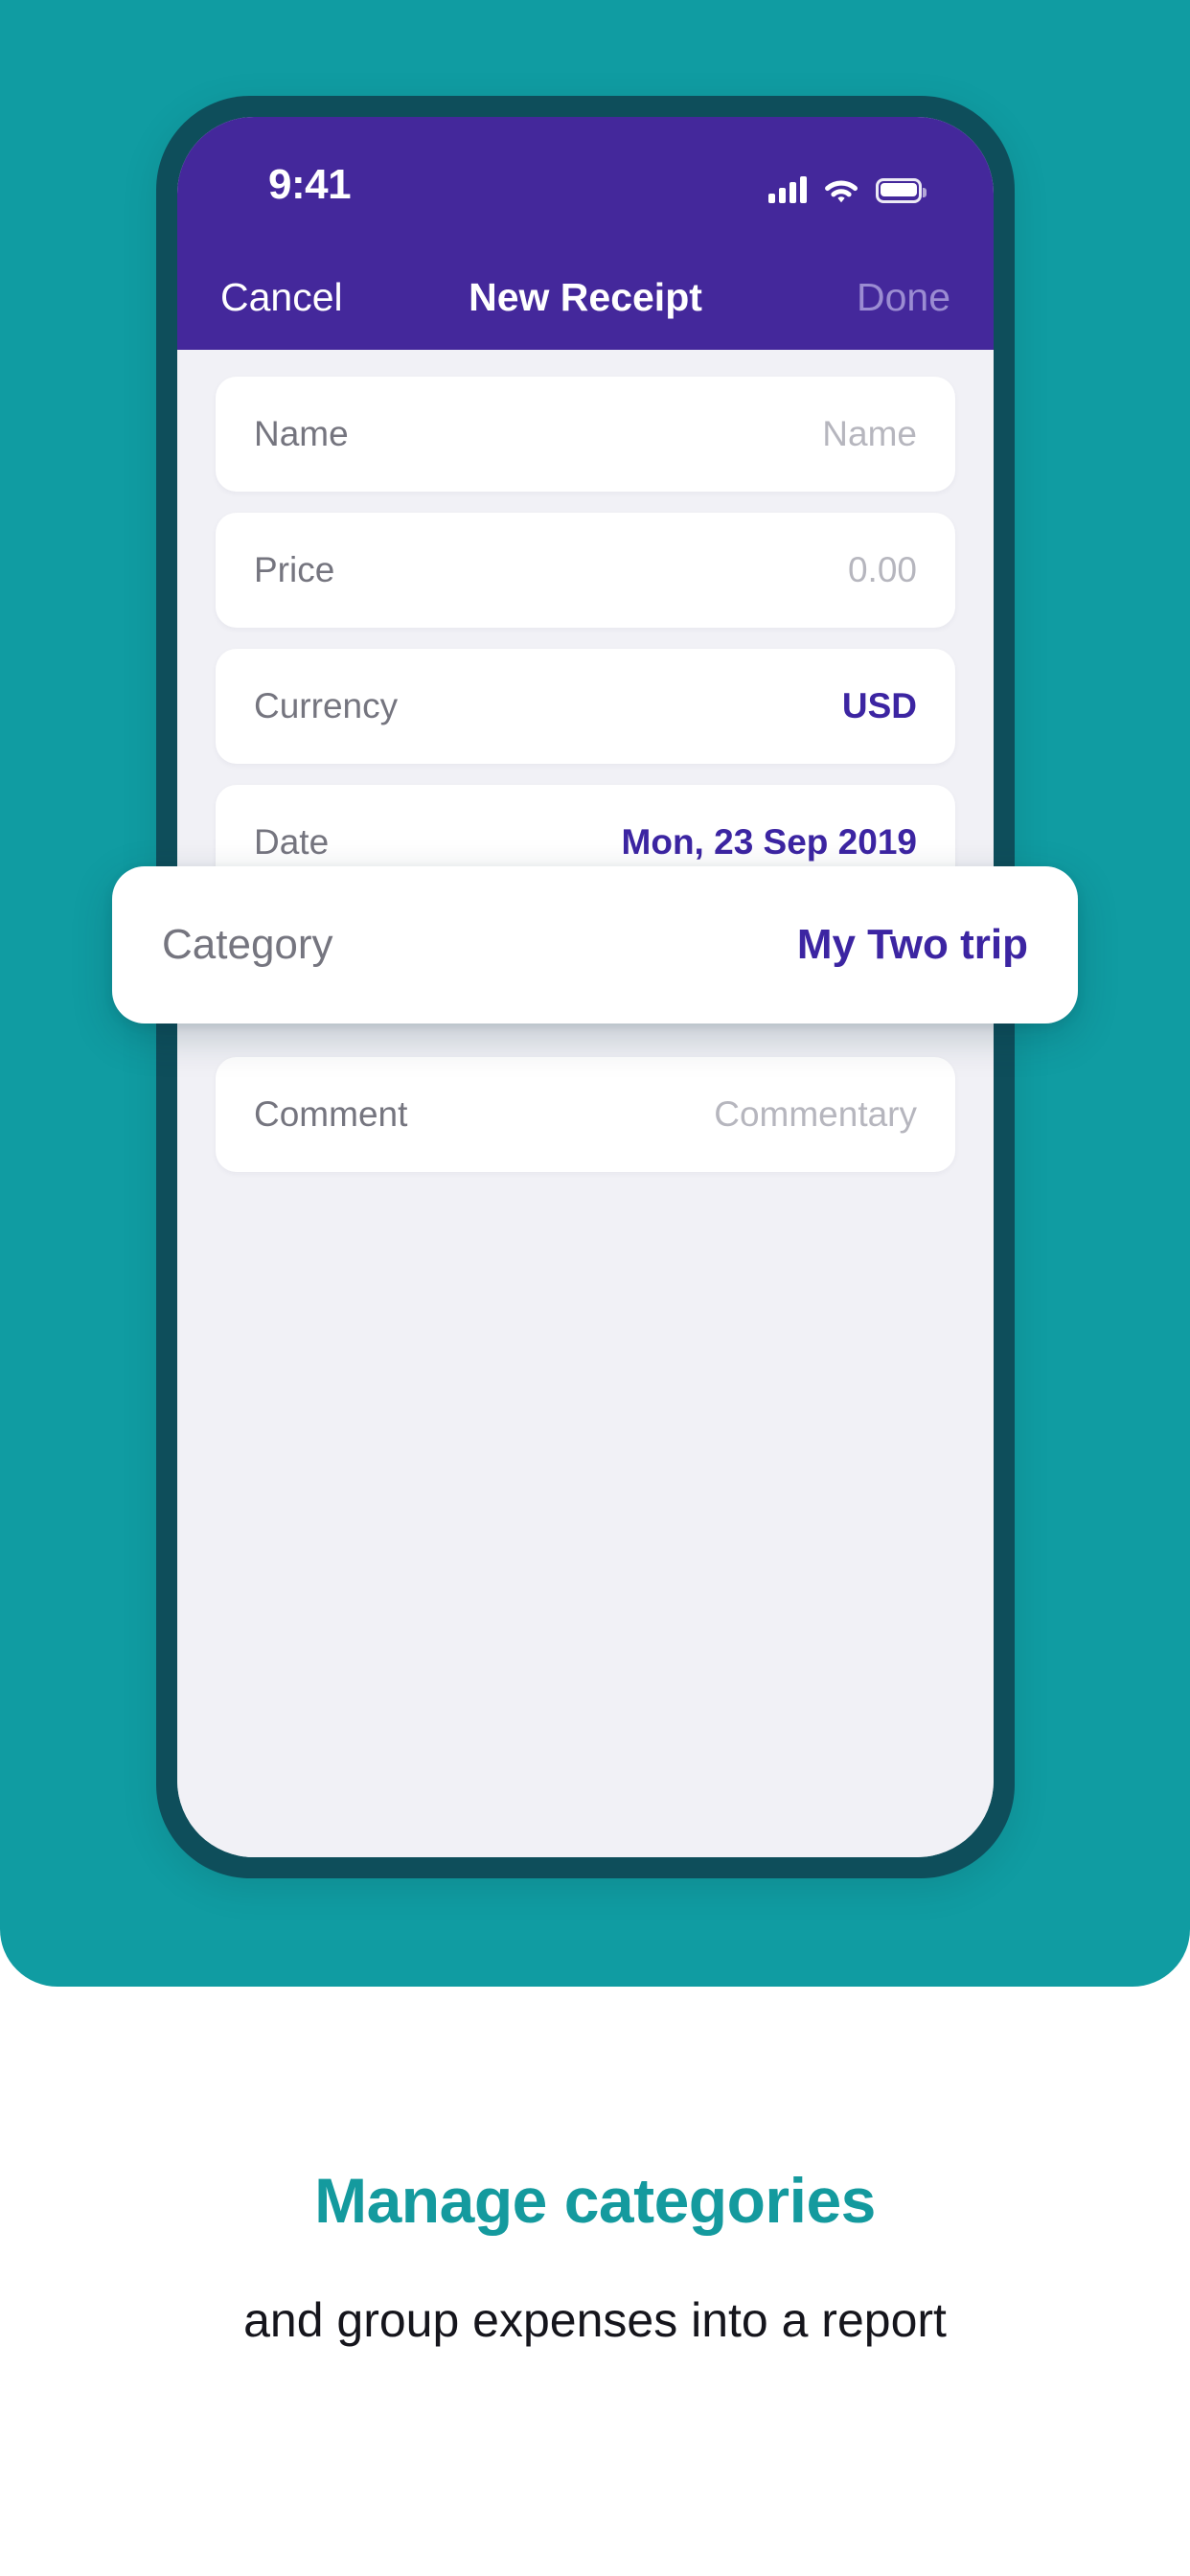  Describe the element at coordinates (904, 297) in the screenshot. I see `done-button: Done` at that location.